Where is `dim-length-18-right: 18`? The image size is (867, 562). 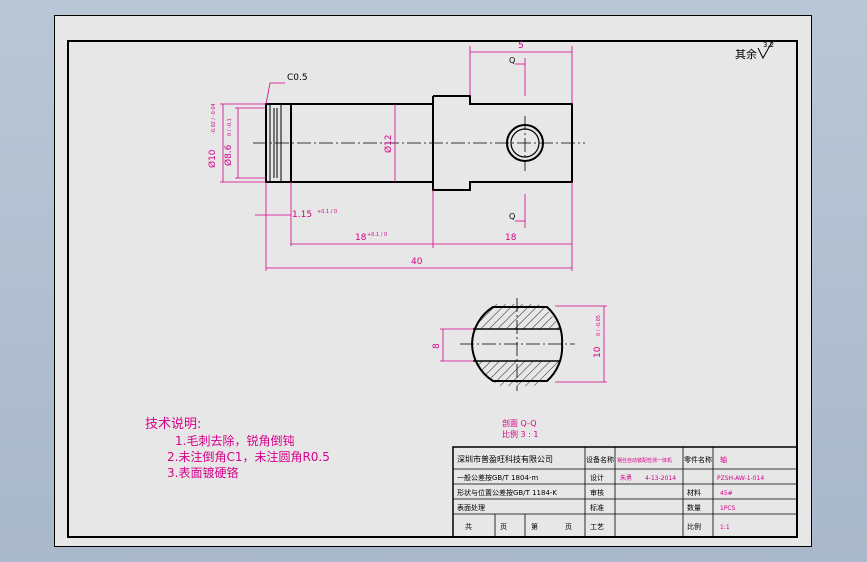 dim-length-18-right: 18 is located at coordinates (511, 238).